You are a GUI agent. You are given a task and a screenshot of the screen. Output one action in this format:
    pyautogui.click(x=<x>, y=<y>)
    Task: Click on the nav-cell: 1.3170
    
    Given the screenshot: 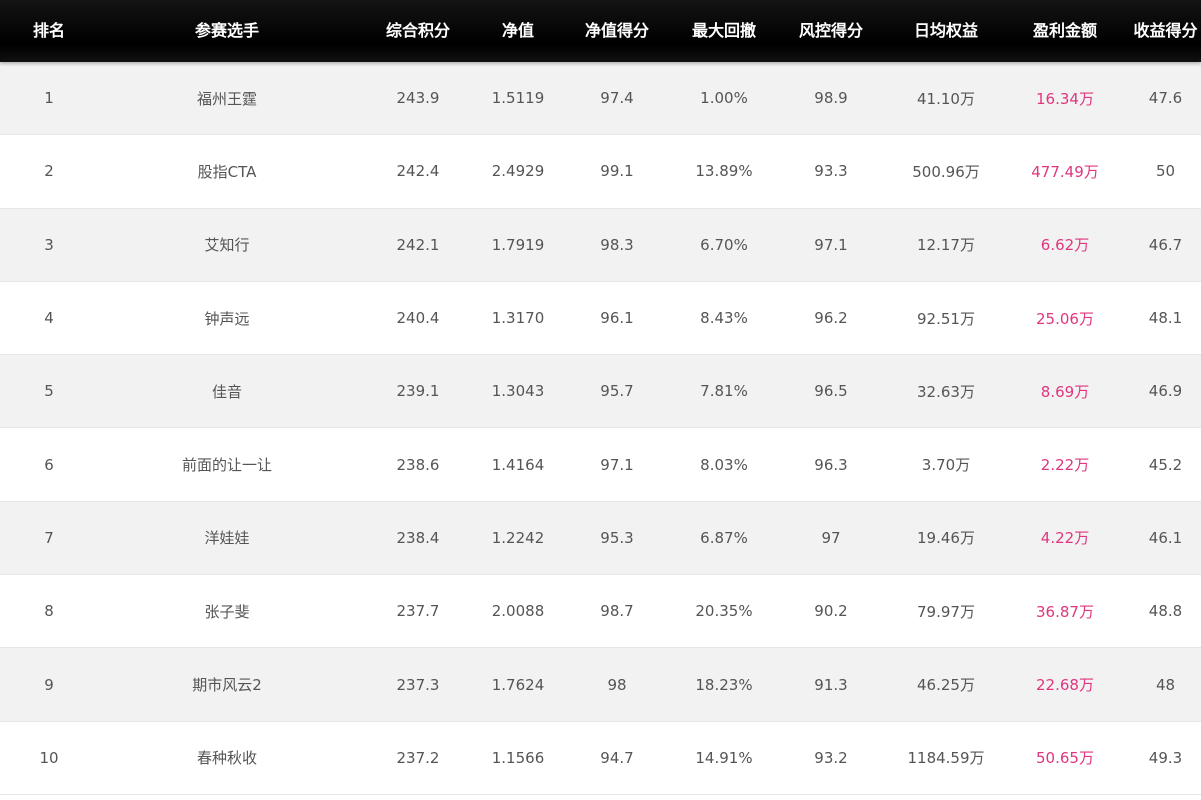 What is the action you would take?
    pyautogui.click(x=518, y=318)
    